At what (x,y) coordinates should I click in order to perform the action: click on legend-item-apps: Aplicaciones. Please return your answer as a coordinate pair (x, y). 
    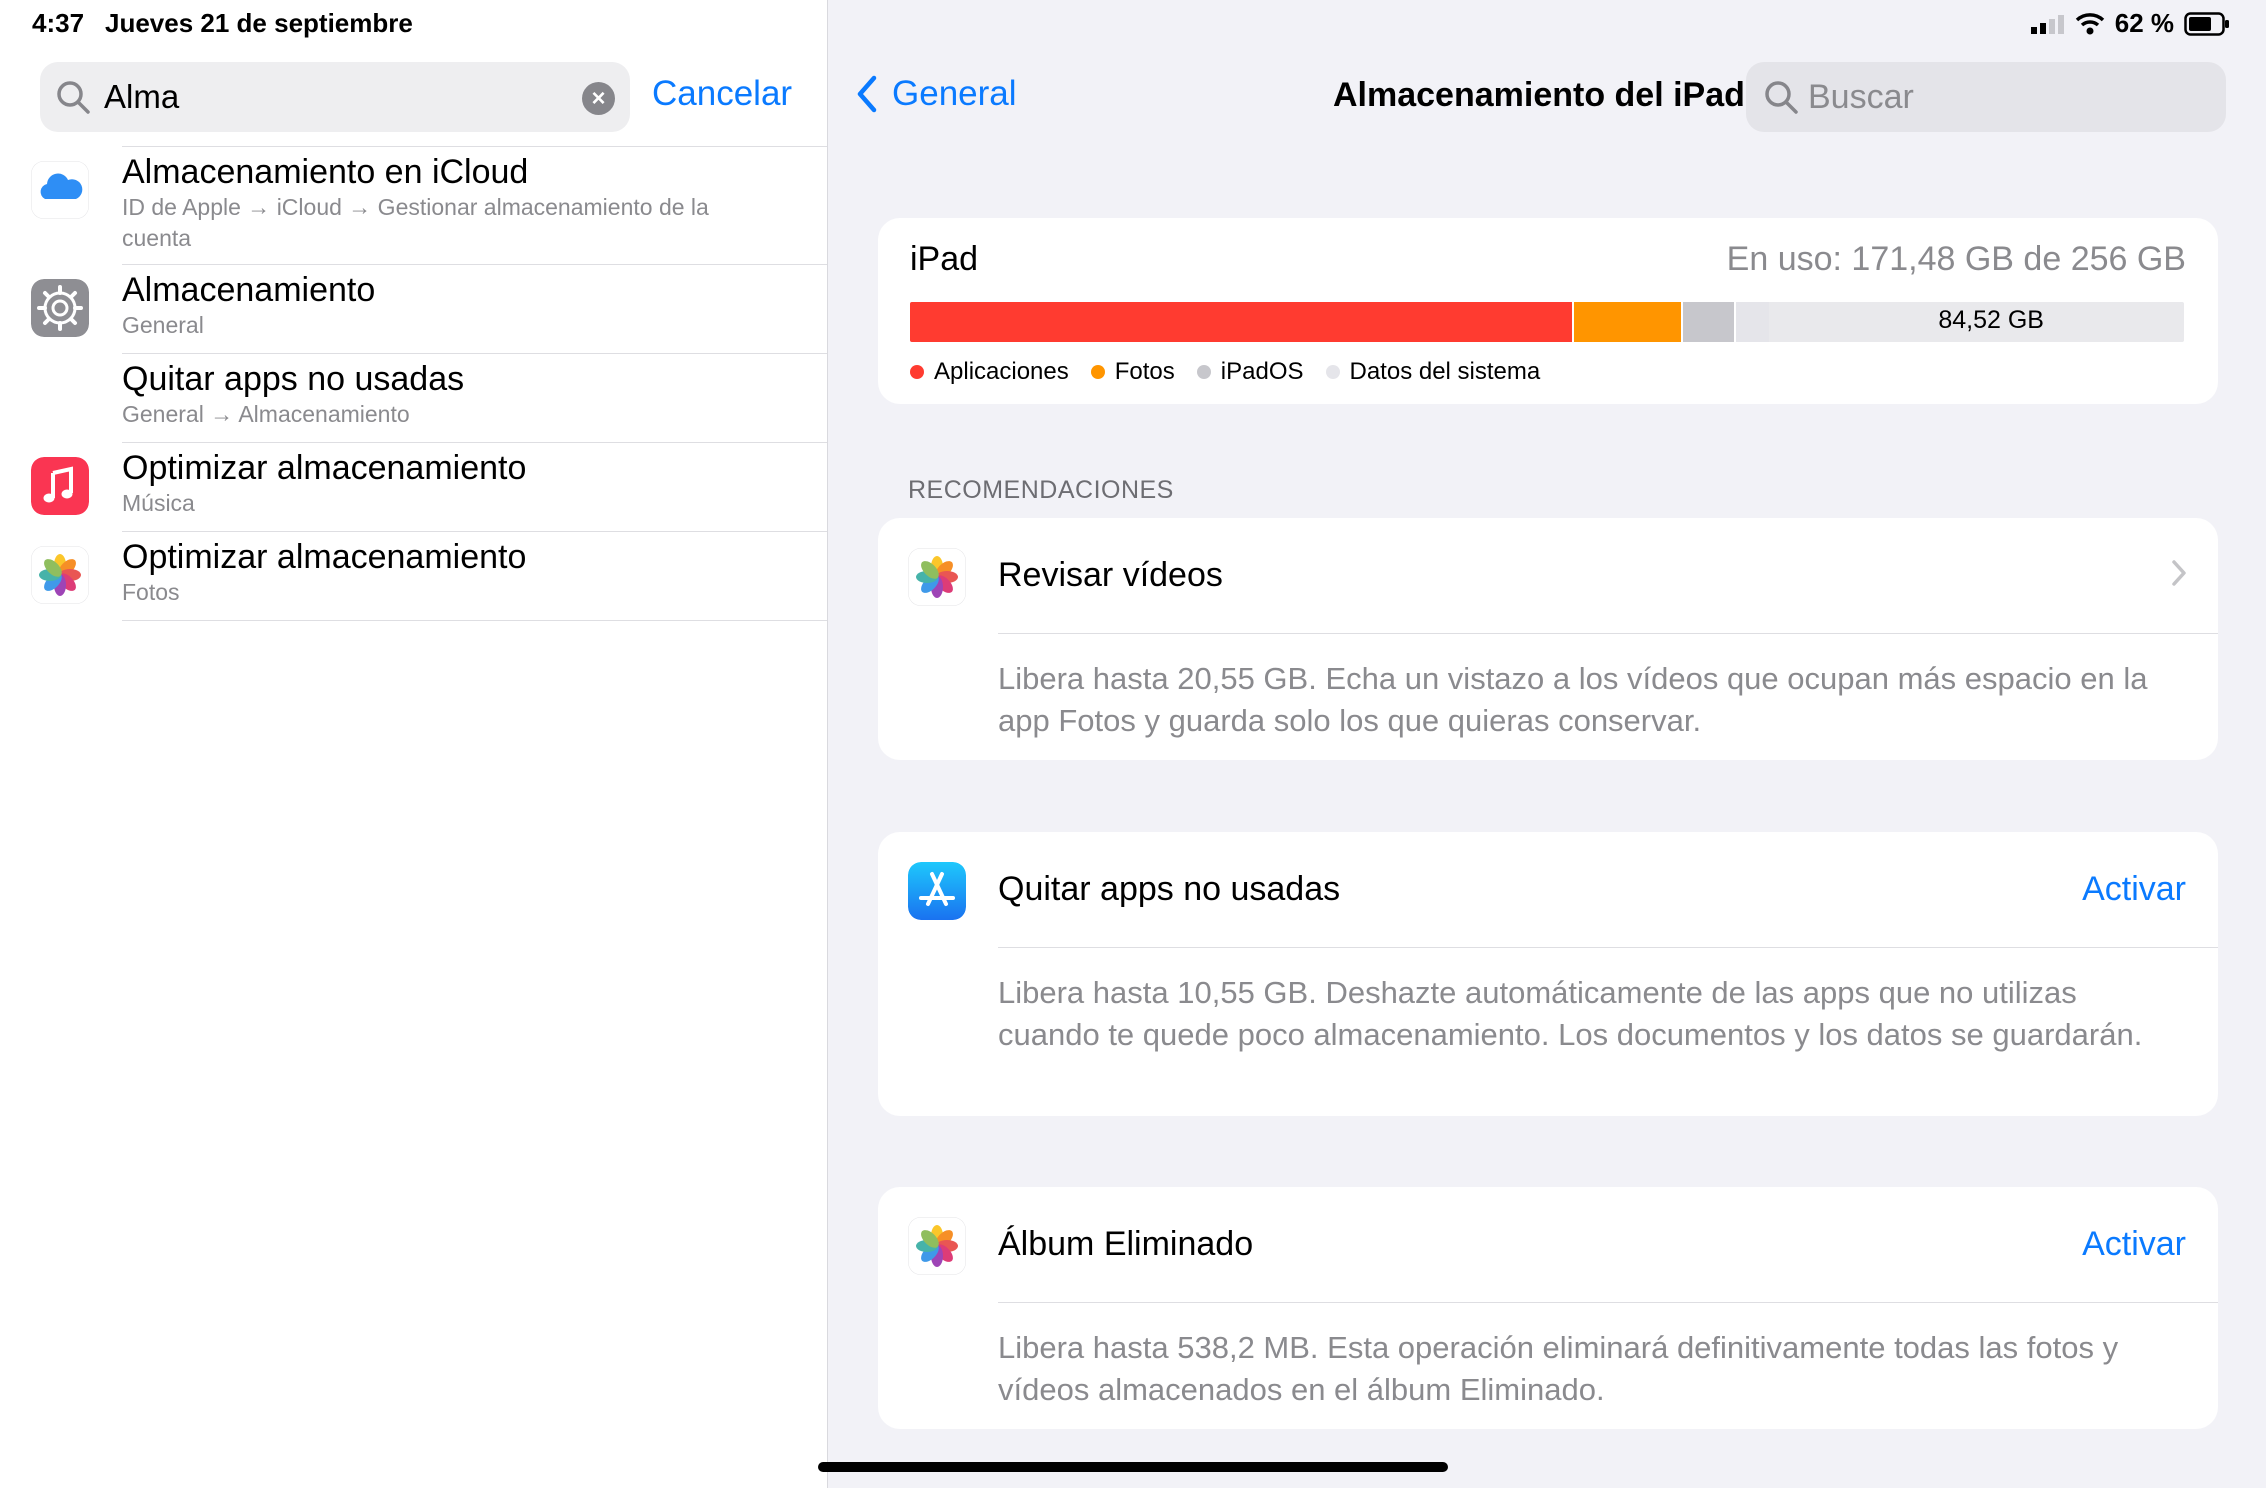
    Looking at the image, I should click on (989, 372).